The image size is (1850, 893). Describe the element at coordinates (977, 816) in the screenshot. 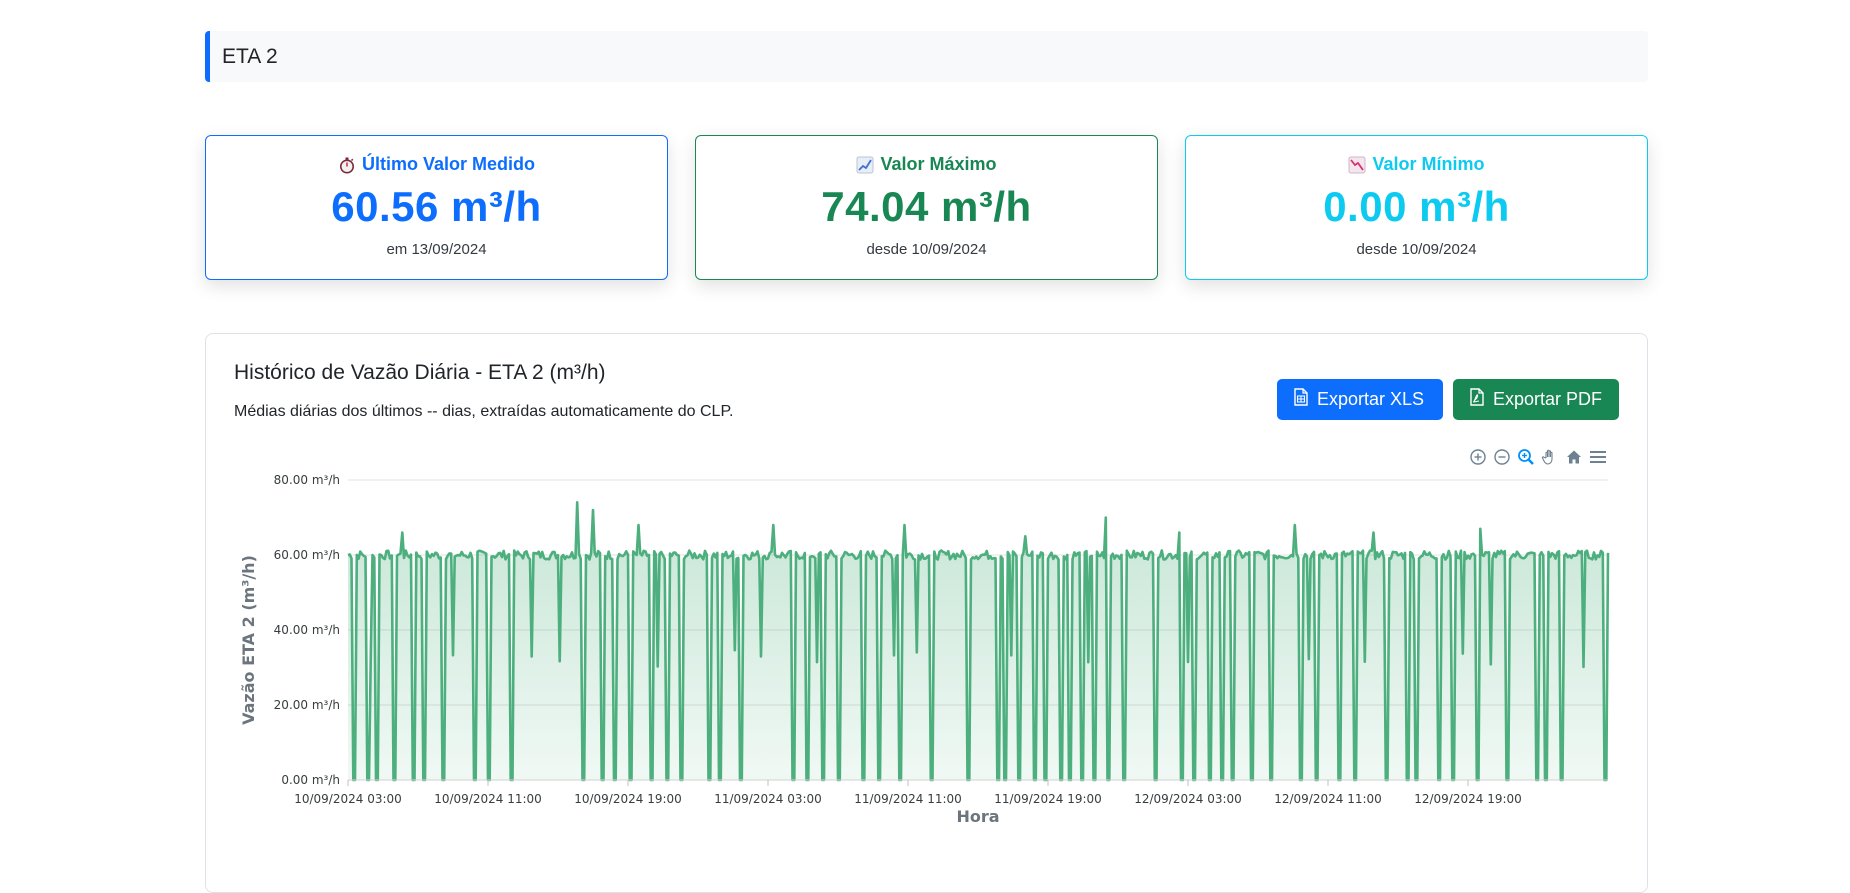

I see `x-axis-title: Hora` at that location.